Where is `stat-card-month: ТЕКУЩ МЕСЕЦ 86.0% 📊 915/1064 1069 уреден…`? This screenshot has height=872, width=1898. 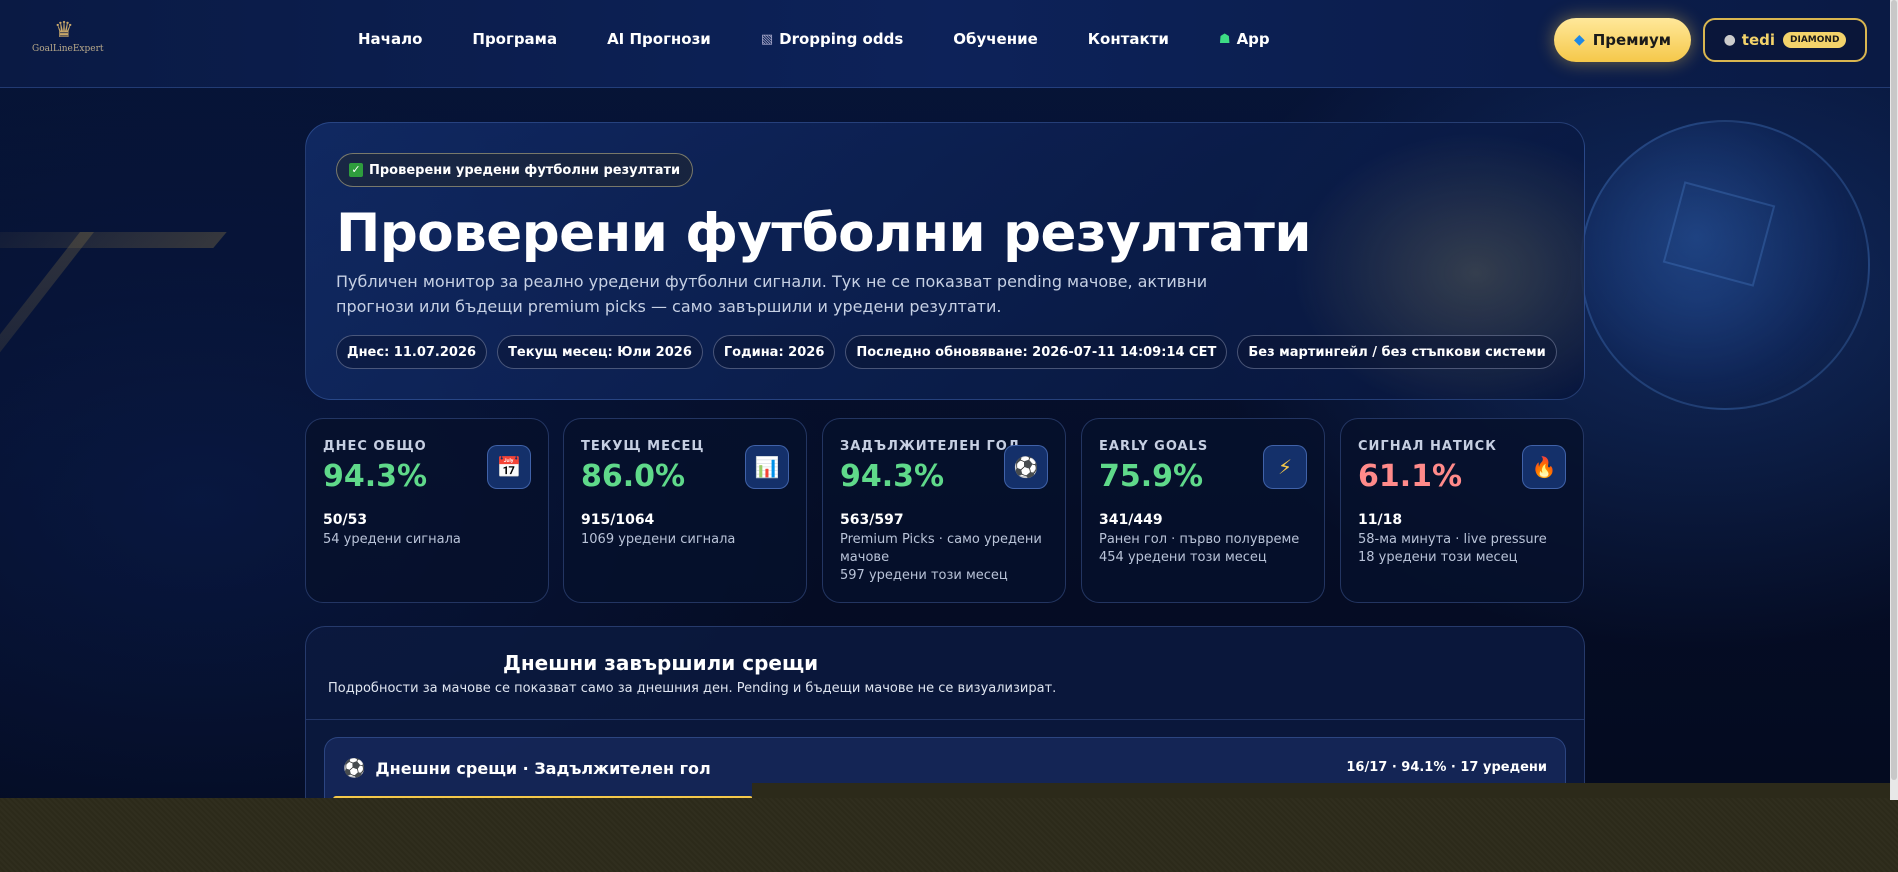
stat-card-month: ТЕКУЩ МЕСЕЦ 86.0% 📊 915/1064 1069 уреден… is located at coordinates (685, 510).